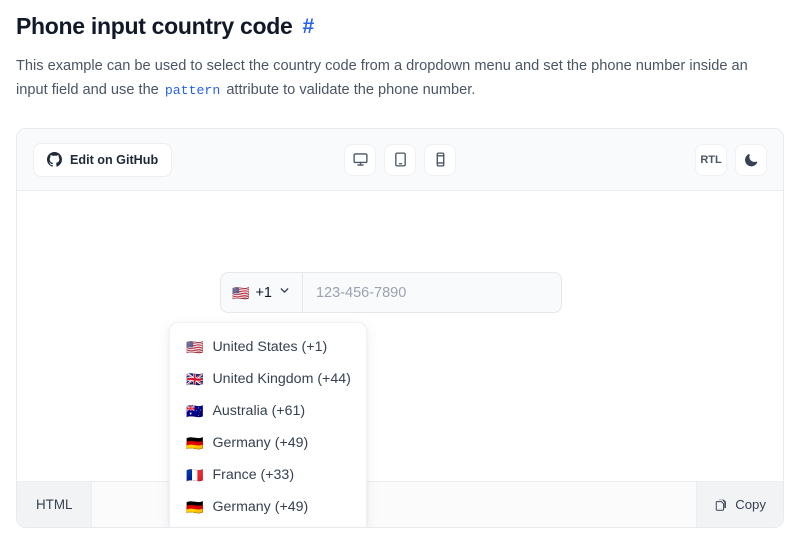 This screenshot has width=800, height=540. What do you see at coordinates (308, 26) in the screenshot?
I see `heading-anchor-link: #` at bounding box center [308, 26].